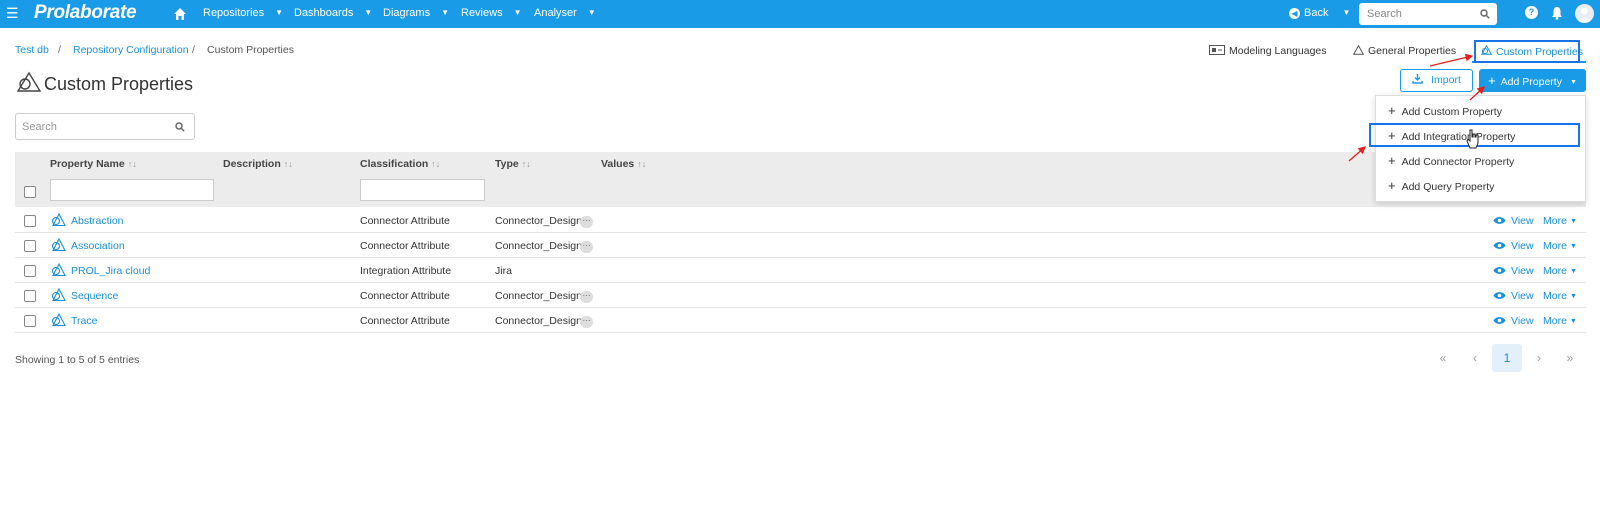 This screenshot has height=507, width=1600. Describe the element at coordinates (93, 164) in the screenshot. I see `column-header-property-name: Property Name ↑↓` at that location.